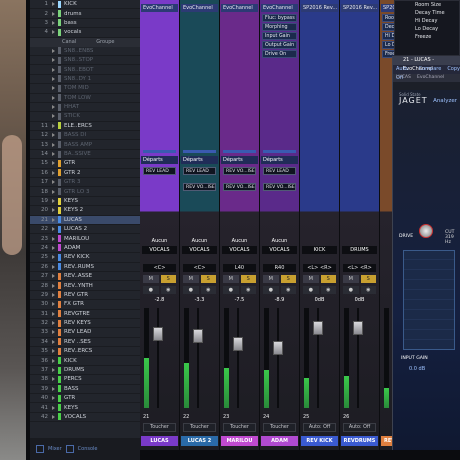  I want to click on send-slot: REV LEAD, so click(159, 171).